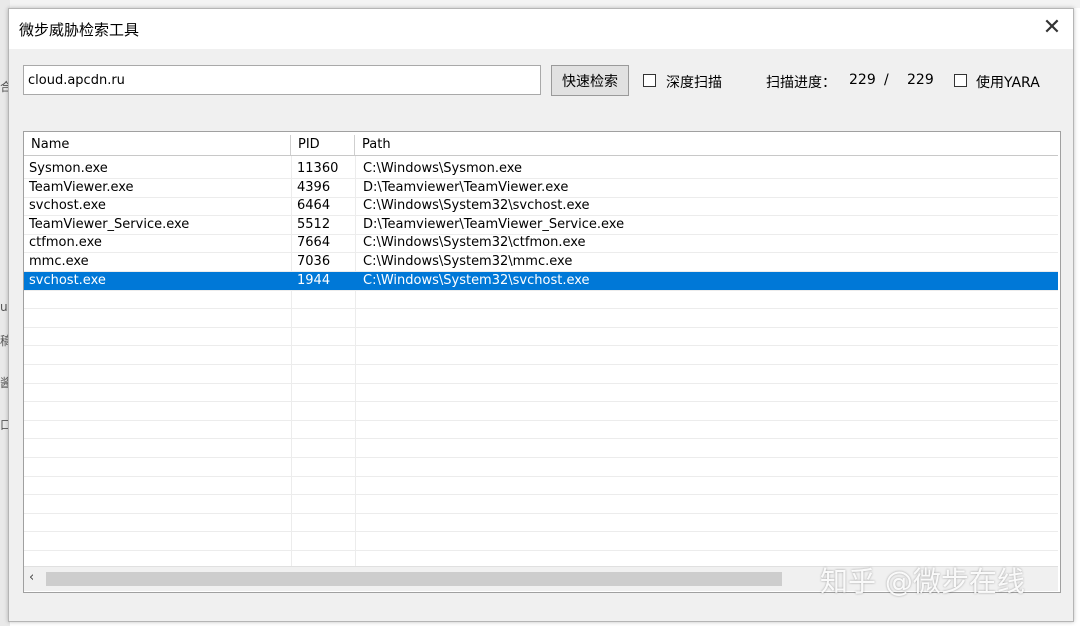 The image size is (1080, 626). I want to click on background-desktop-top, so click(540, 4).